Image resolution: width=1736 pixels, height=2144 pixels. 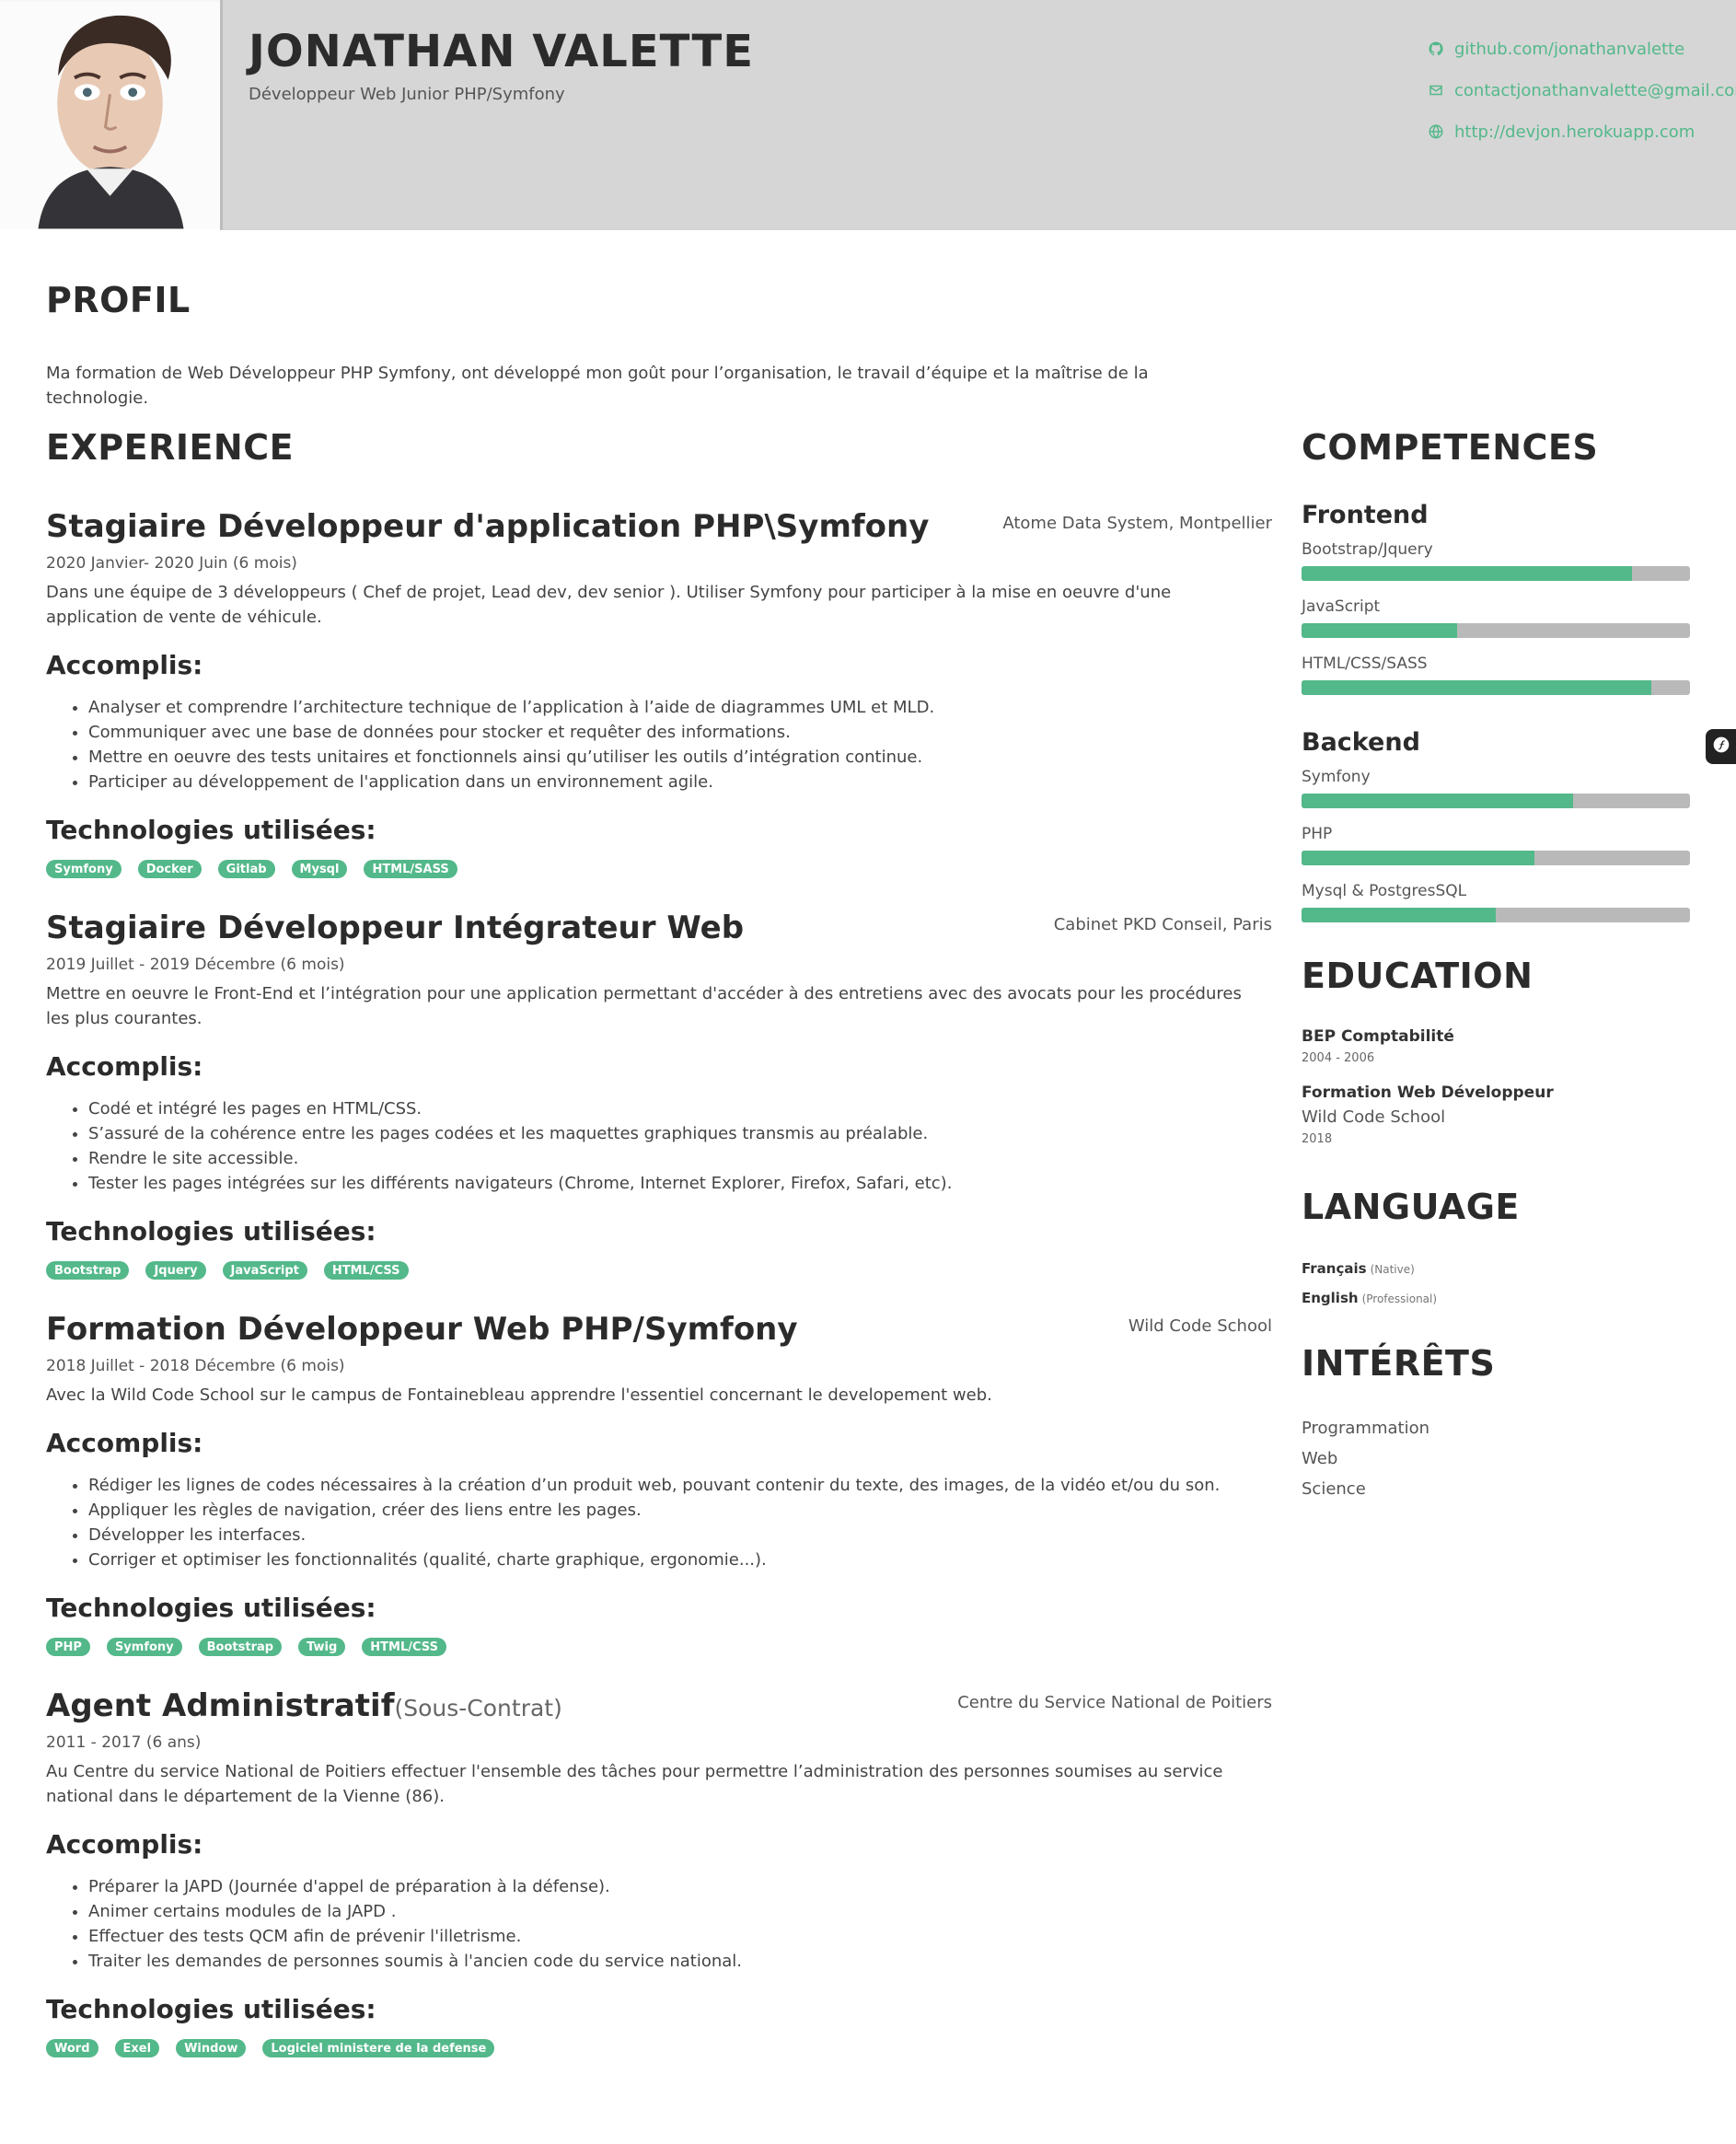 What do you see at coordinates (68, 1647) in the screenshot?
I see `technology-tag: PHP` at bounding box center [68, 1647].